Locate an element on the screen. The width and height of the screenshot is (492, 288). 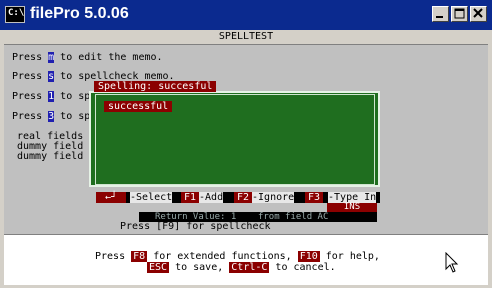
minimize-button is located at coordinates (440, 14).